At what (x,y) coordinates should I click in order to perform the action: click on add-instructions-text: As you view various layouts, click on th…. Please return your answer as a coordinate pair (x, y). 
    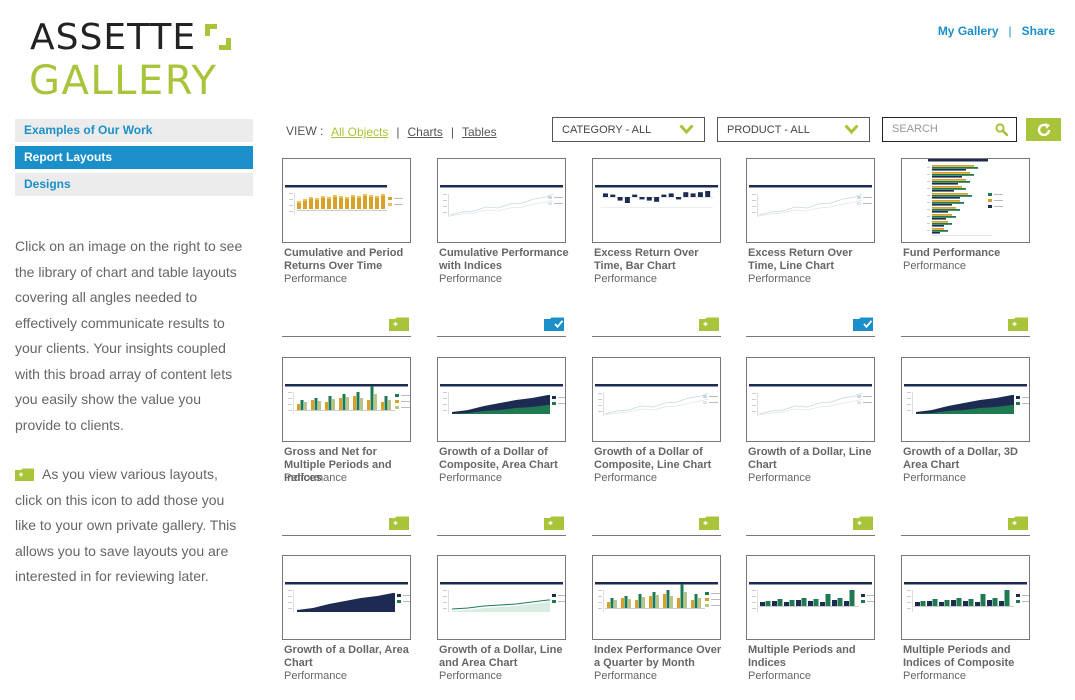
    Looking at the image, I should click on (126, 525).